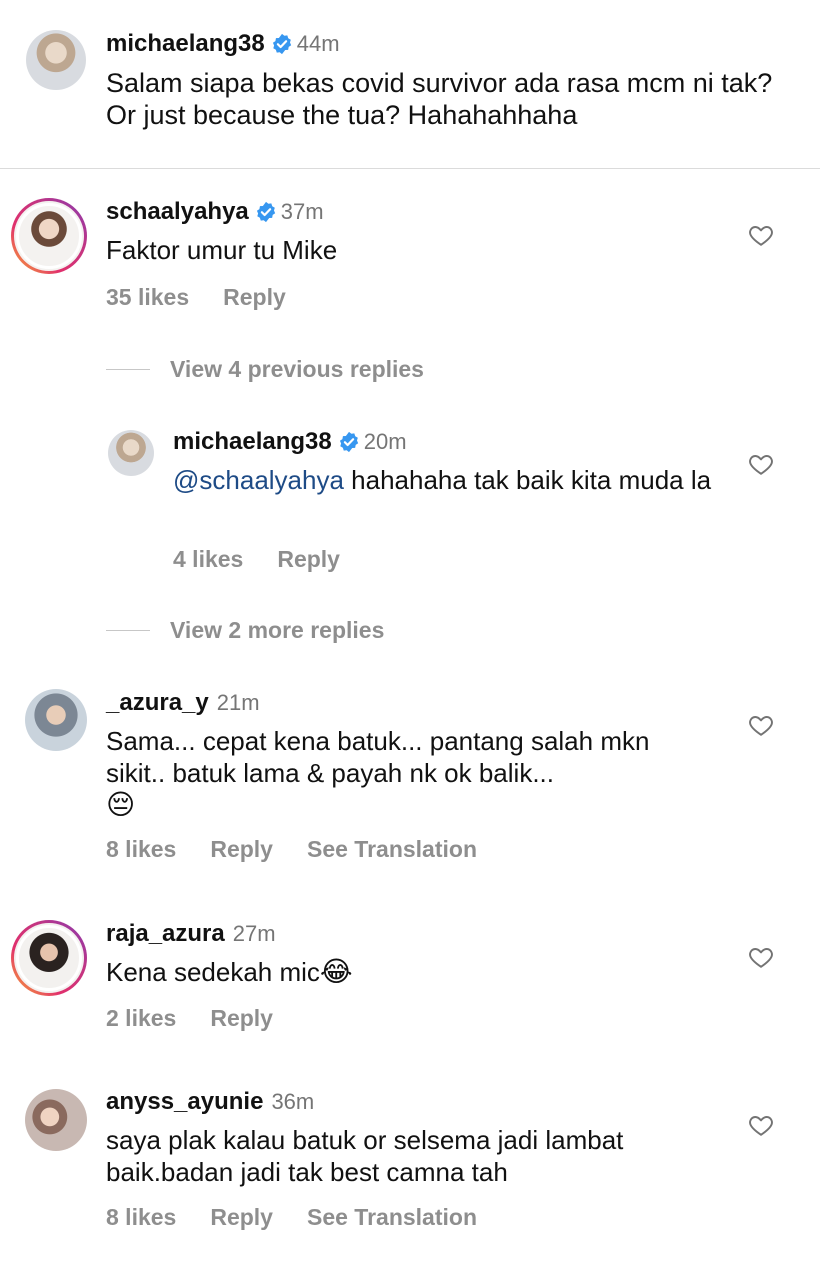  I want to click on view-more-replies-button: View 2 more replies, so click(245, 630).